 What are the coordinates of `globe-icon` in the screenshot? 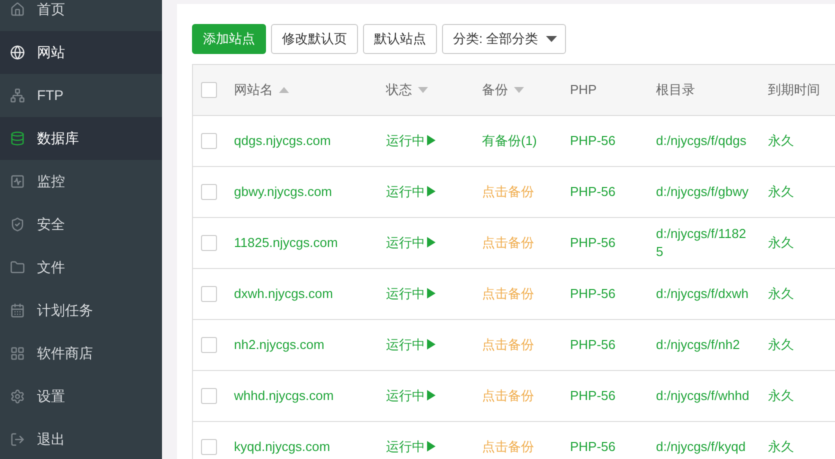 It's located at (17, 52).